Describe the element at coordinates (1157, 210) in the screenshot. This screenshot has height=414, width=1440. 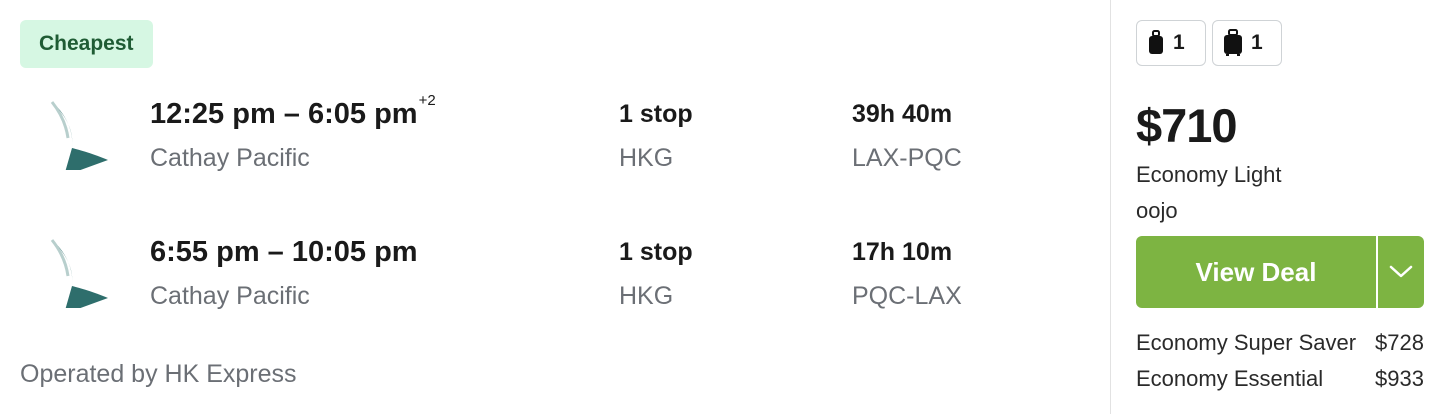
I see `provider-name: oojo` at that location.